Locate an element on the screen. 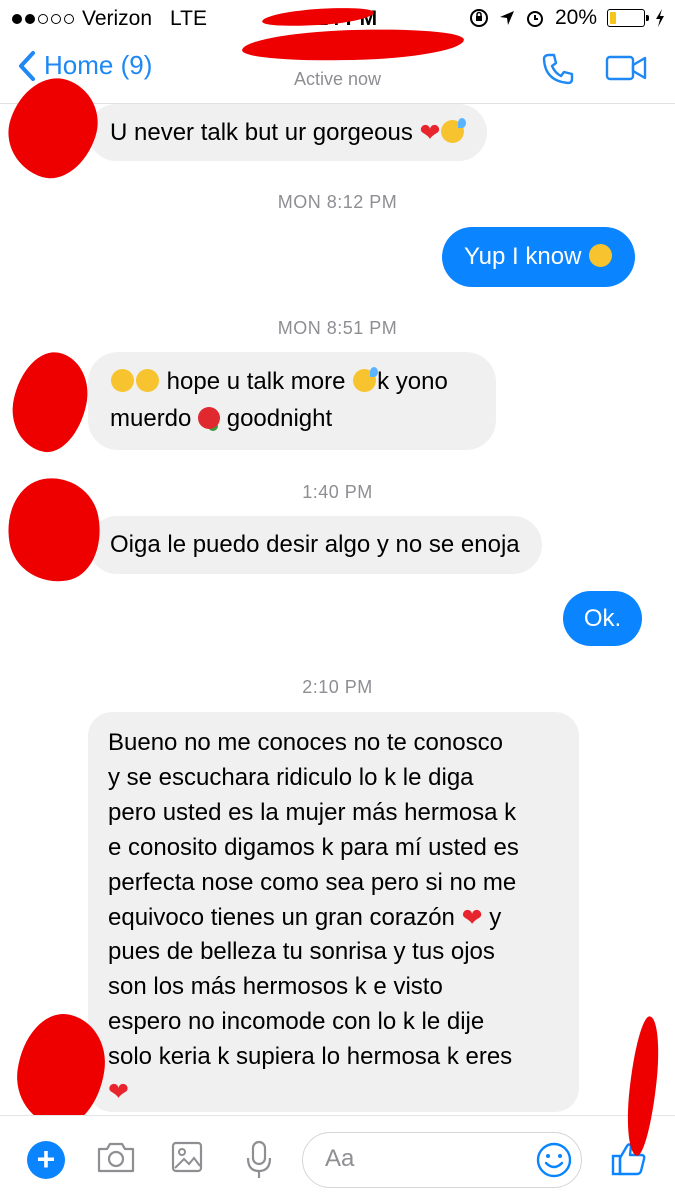 The image size is (675, 1200). message-incoming: Oiga le puedo desir algo y no se enoja is located at coordinates (315, 545).